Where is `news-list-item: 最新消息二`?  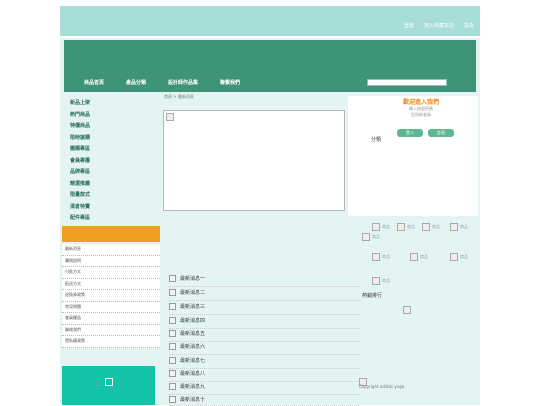 news-list-item: 最新消息二 is located at coordinates (264, 294).